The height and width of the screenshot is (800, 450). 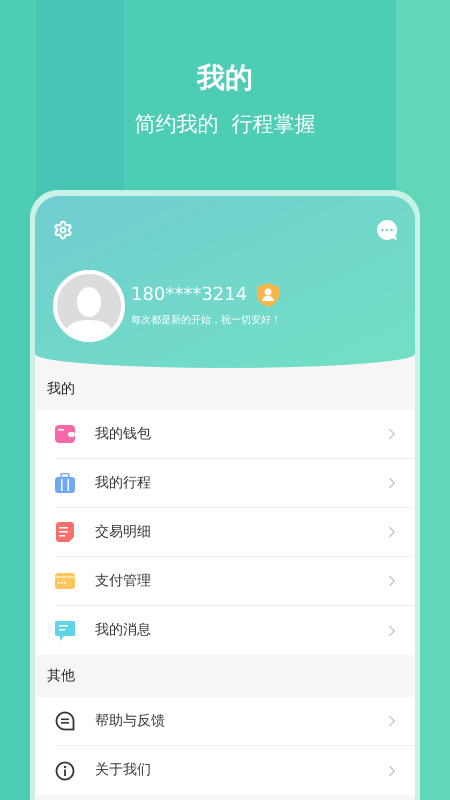 What do you see at coordinates (123, 630) in the screenshot?
I see `menu-label: 我的消息` at bounding box center [123, 630].